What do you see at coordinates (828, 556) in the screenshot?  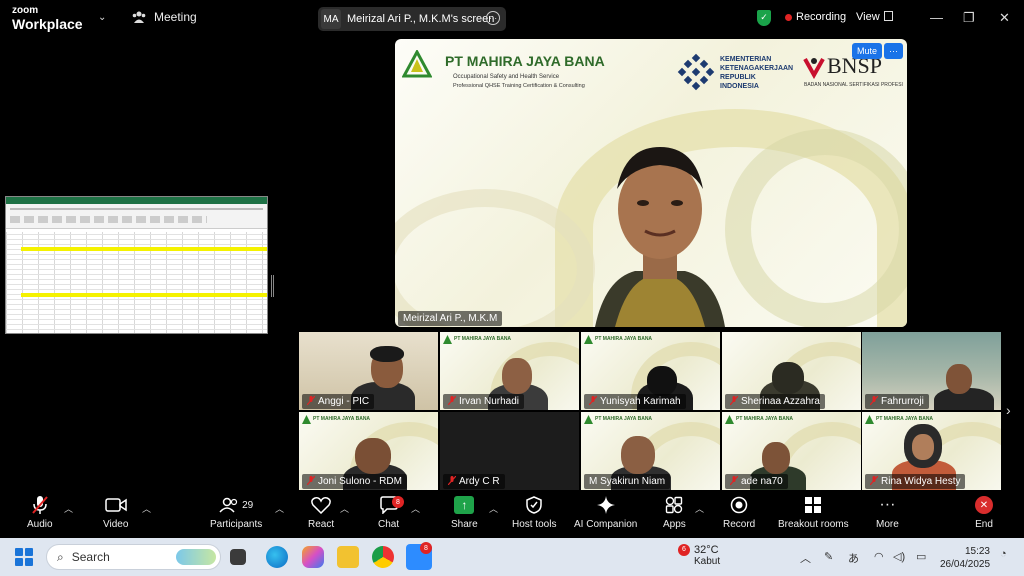 I see `pen-input-icon: ✎` at bounding box center [828, 556].